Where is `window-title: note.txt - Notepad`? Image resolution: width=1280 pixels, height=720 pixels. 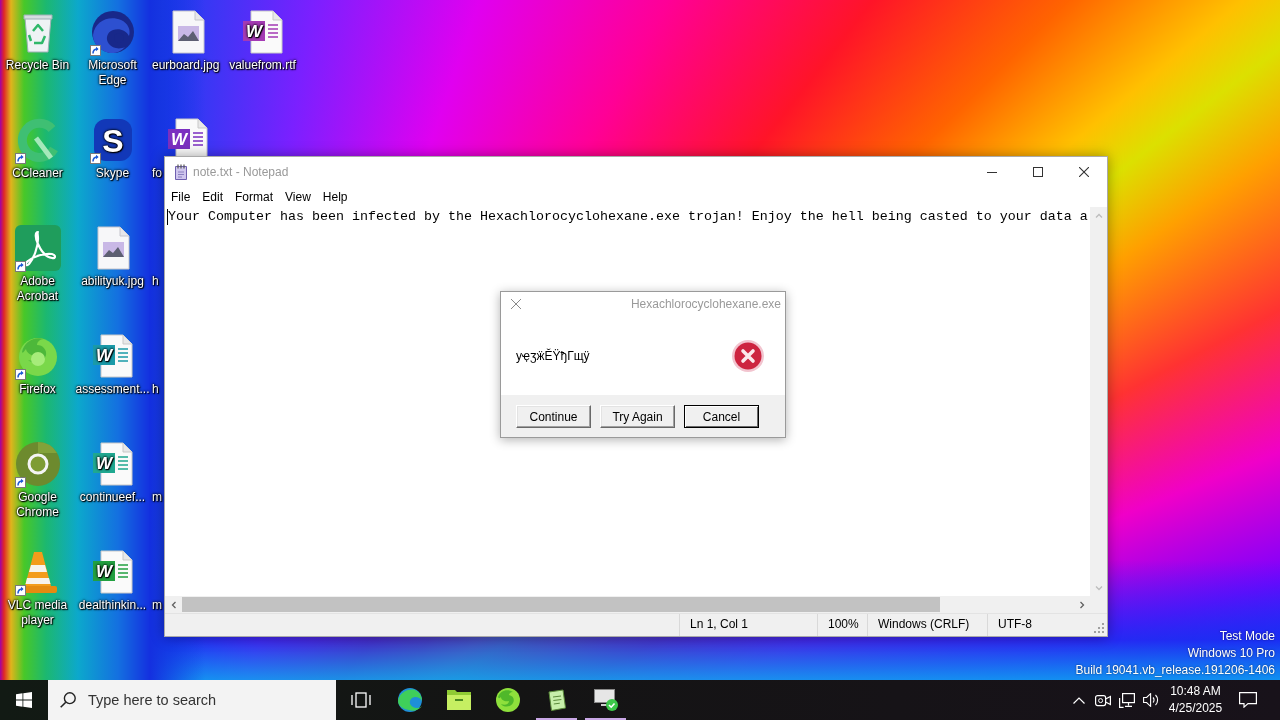 window-title: note.txt - Notepad is located at coordinates (241, 172).